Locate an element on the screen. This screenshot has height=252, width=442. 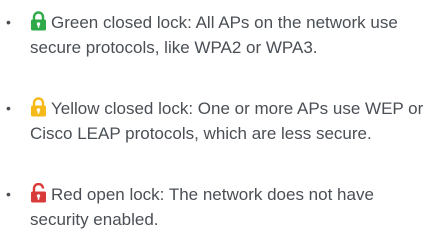
yellow-closed-lock-icon is located at coordinates (38, 107).